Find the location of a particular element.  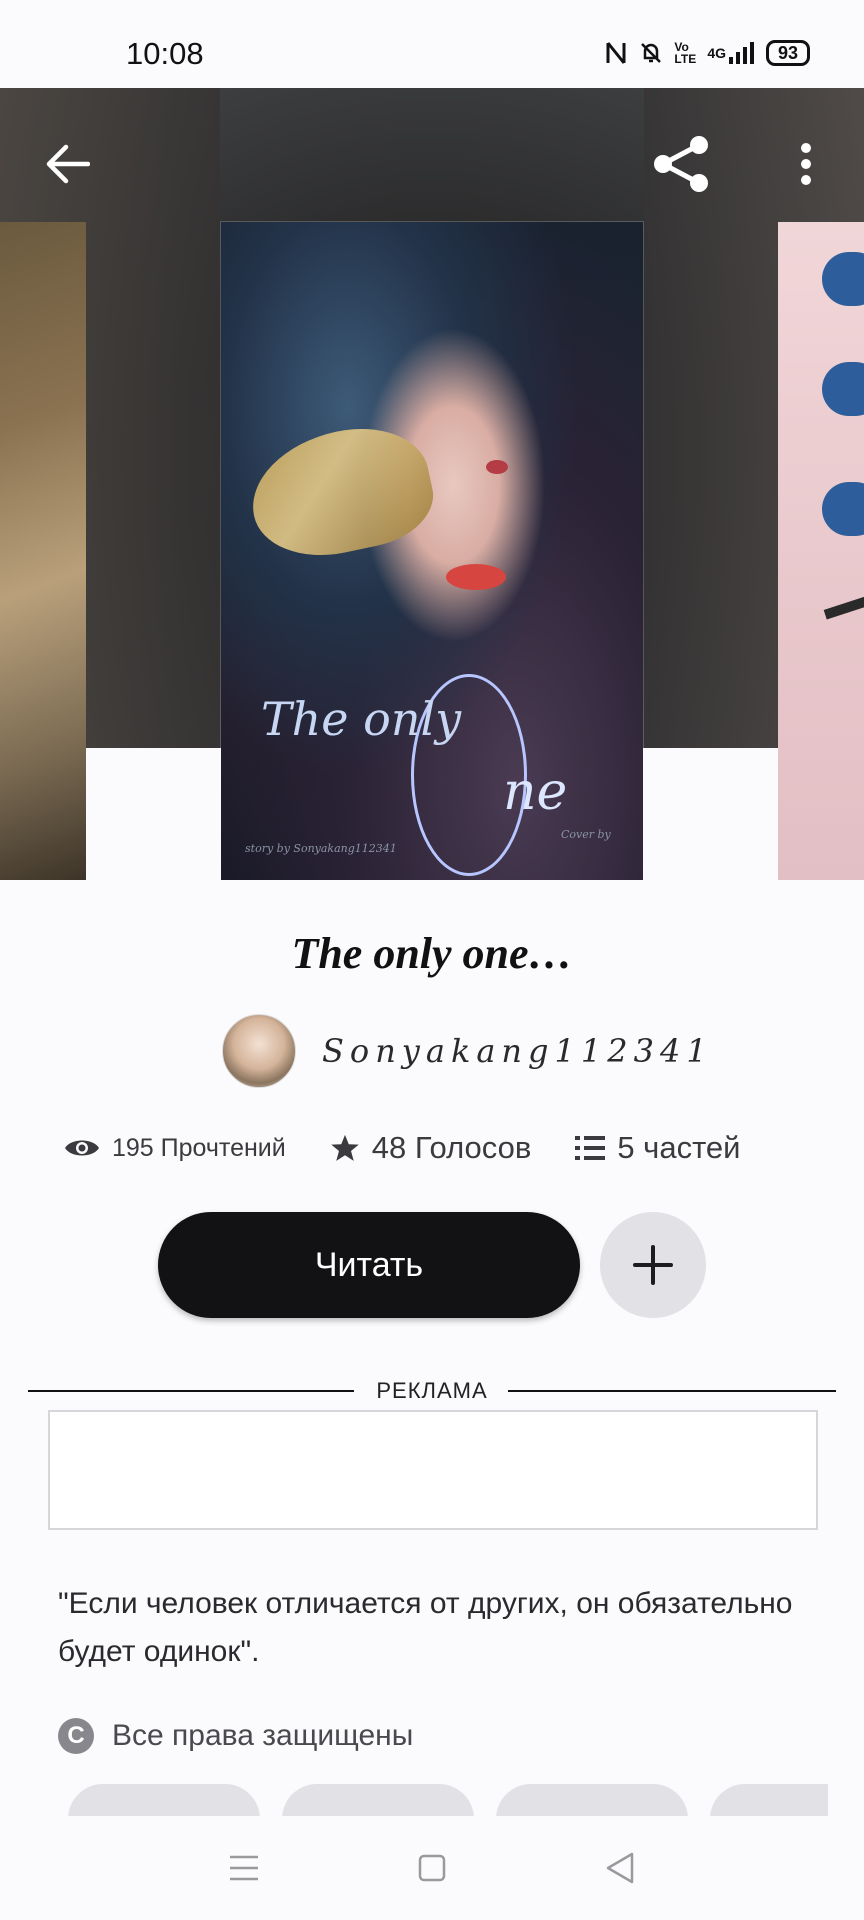

plus-icon is located at coordinates (653, 1265).